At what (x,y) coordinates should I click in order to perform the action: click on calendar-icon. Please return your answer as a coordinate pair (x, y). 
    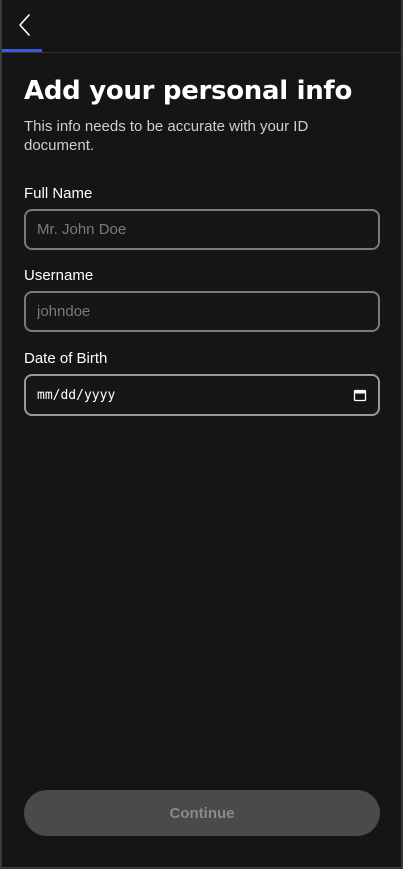
    Looking at the image, I should click on (360, 395).